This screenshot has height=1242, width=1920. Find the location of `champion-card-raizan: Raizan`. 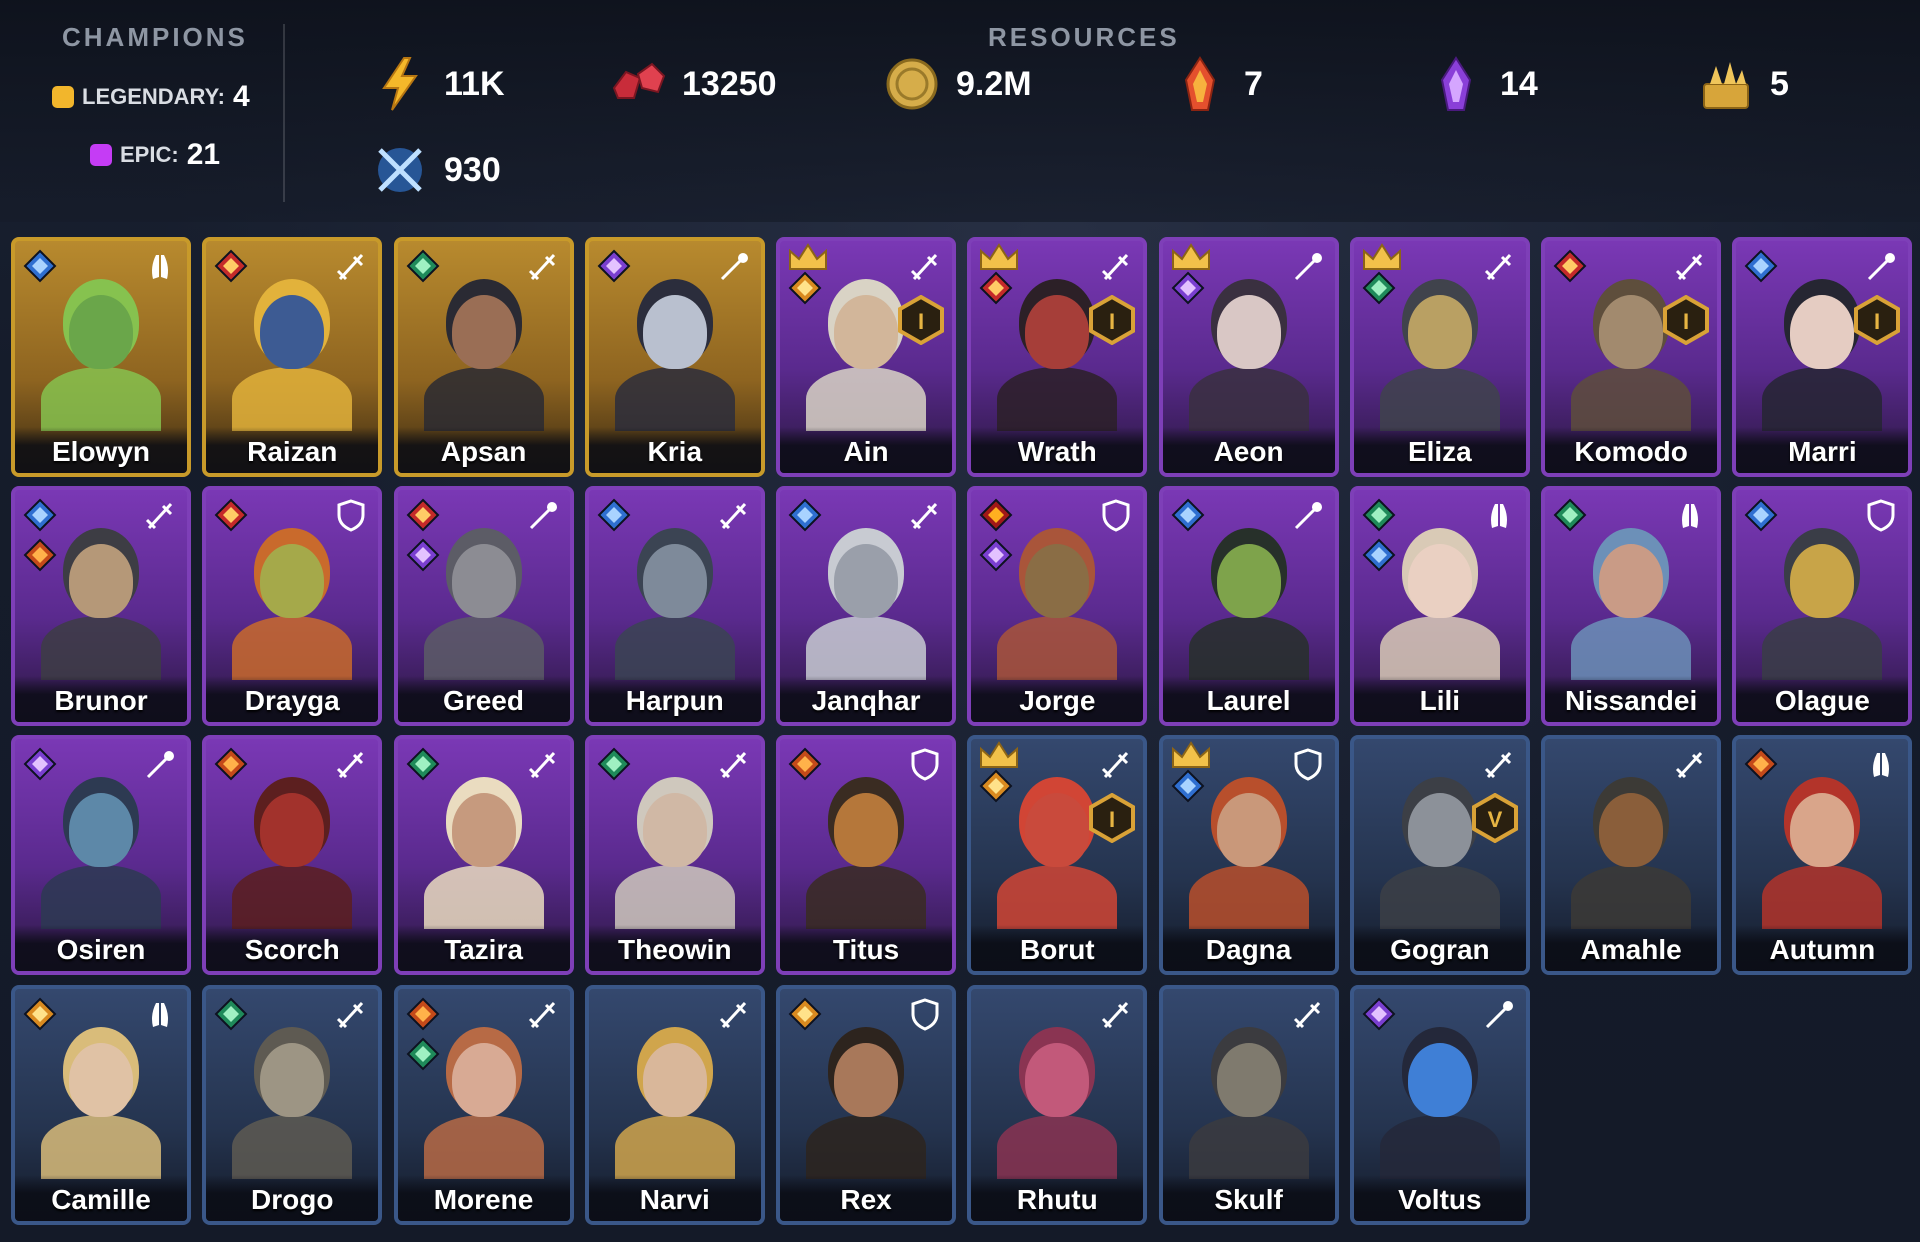

champion-card-raizan: Raizan is located at coordinates (292, 357).